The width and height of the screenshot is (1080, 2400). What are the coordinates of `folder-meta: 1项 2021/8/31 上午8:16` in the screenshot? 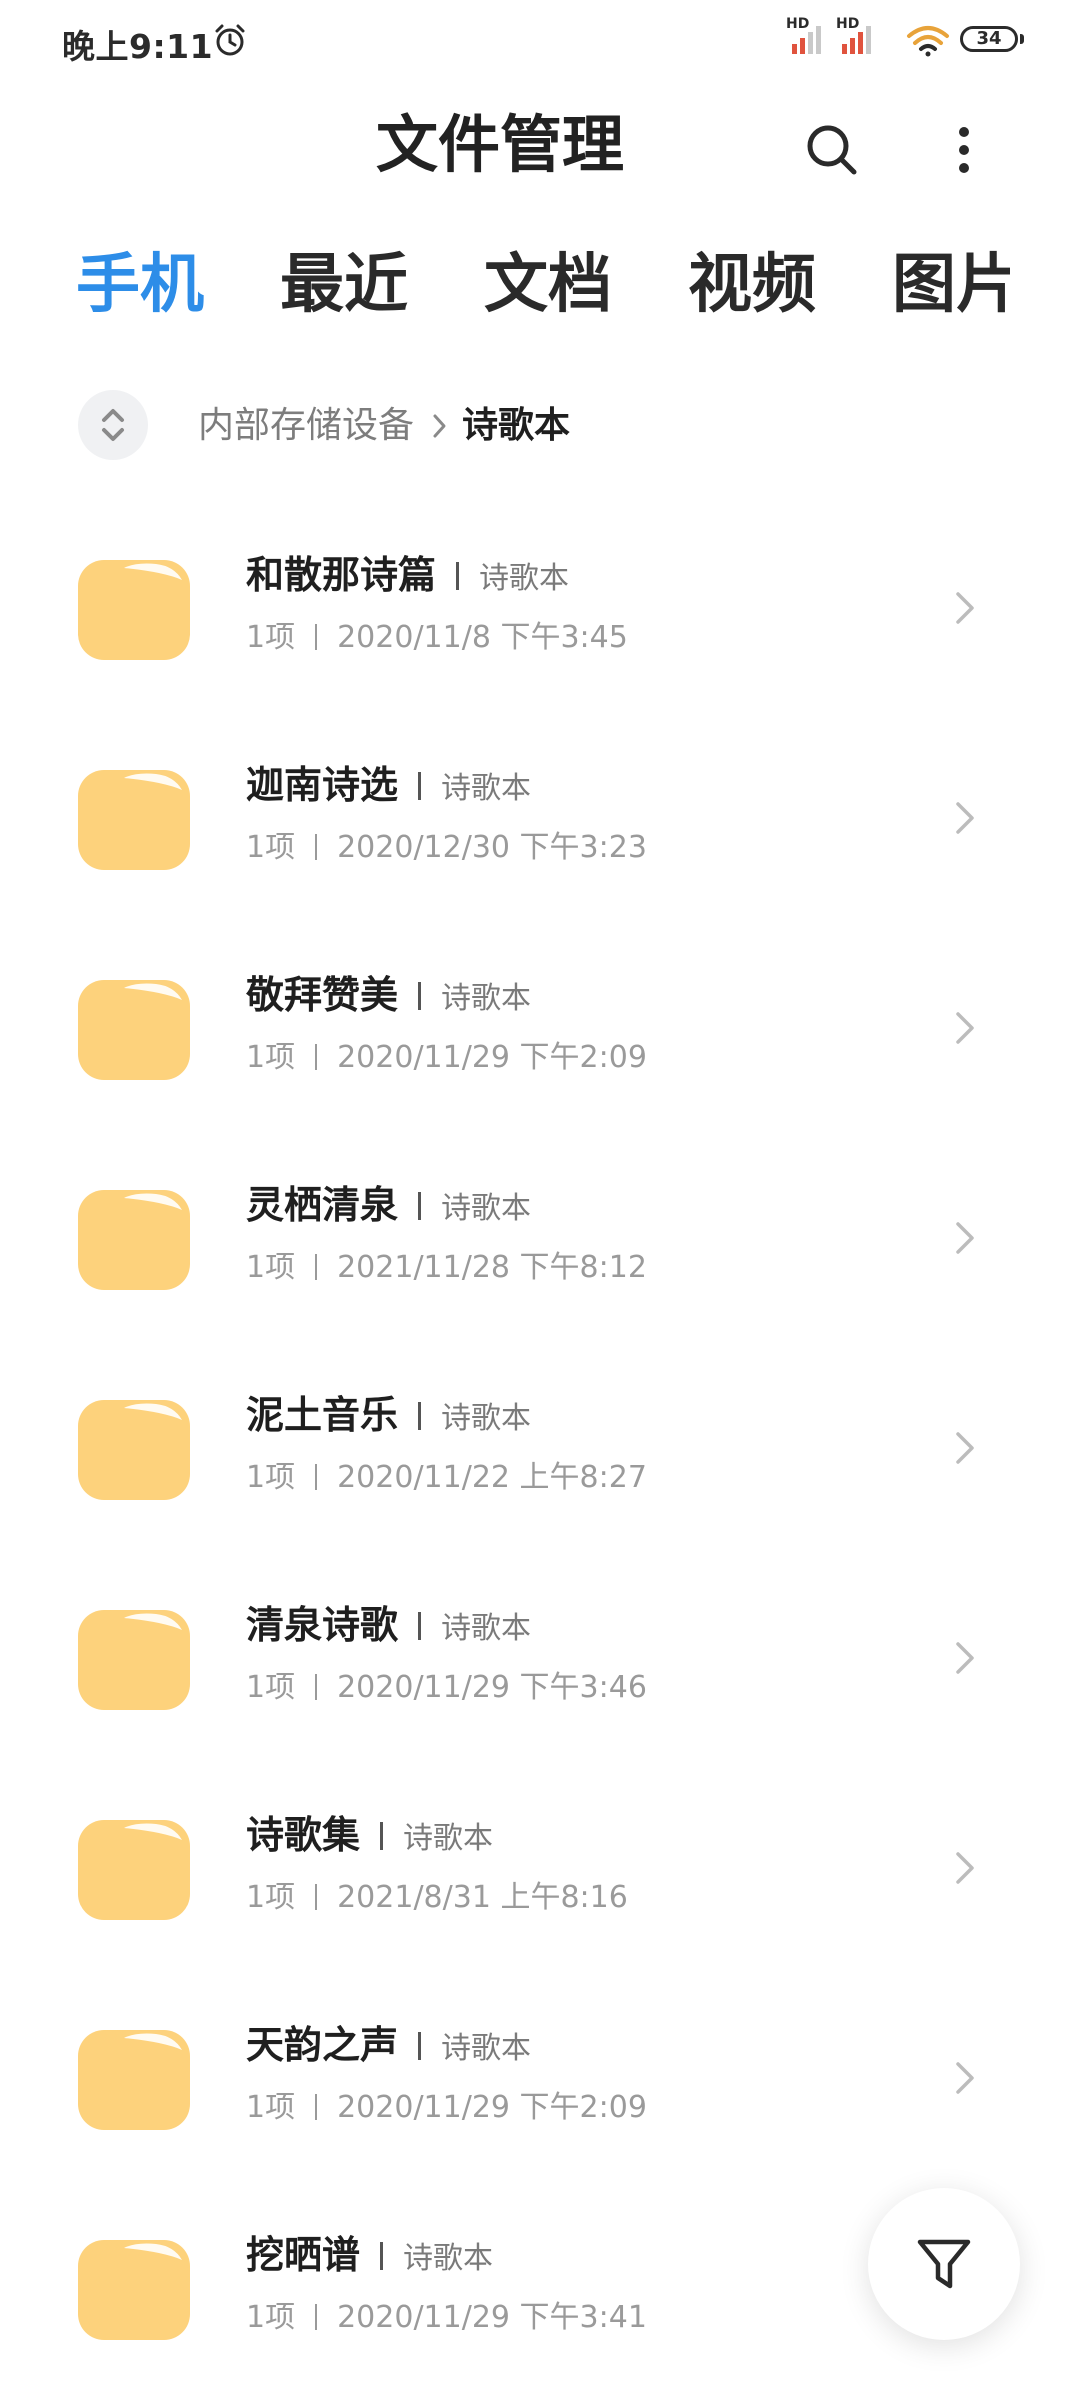 It's located at (437, 1898).